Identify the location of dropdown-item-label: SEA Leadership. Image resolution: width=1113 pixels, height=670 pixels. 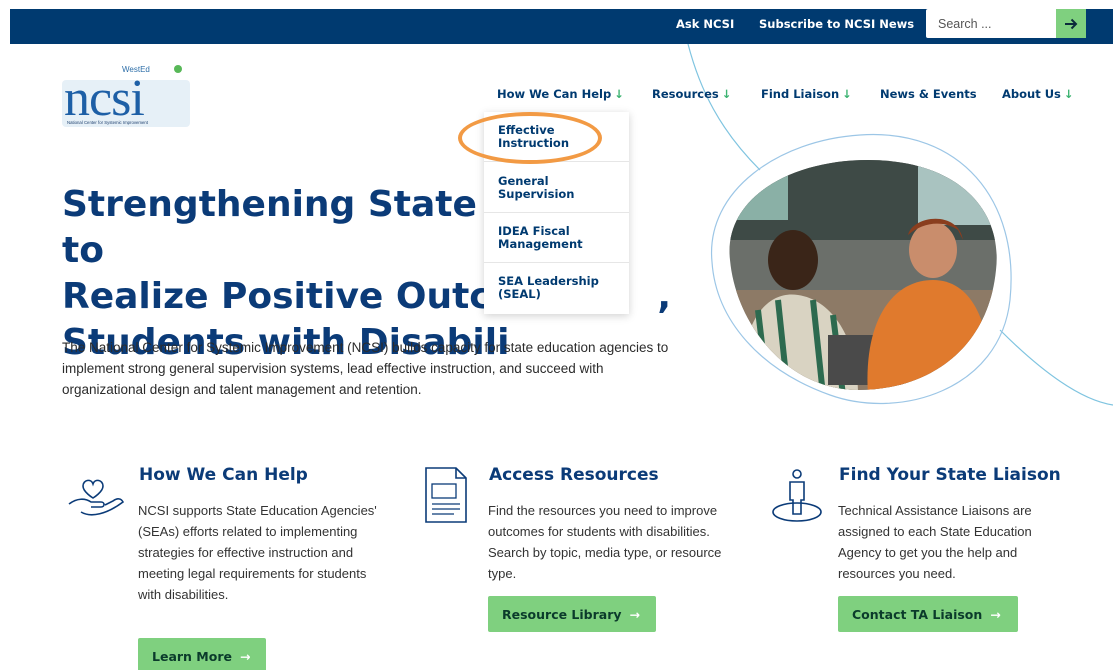
(548, 281).